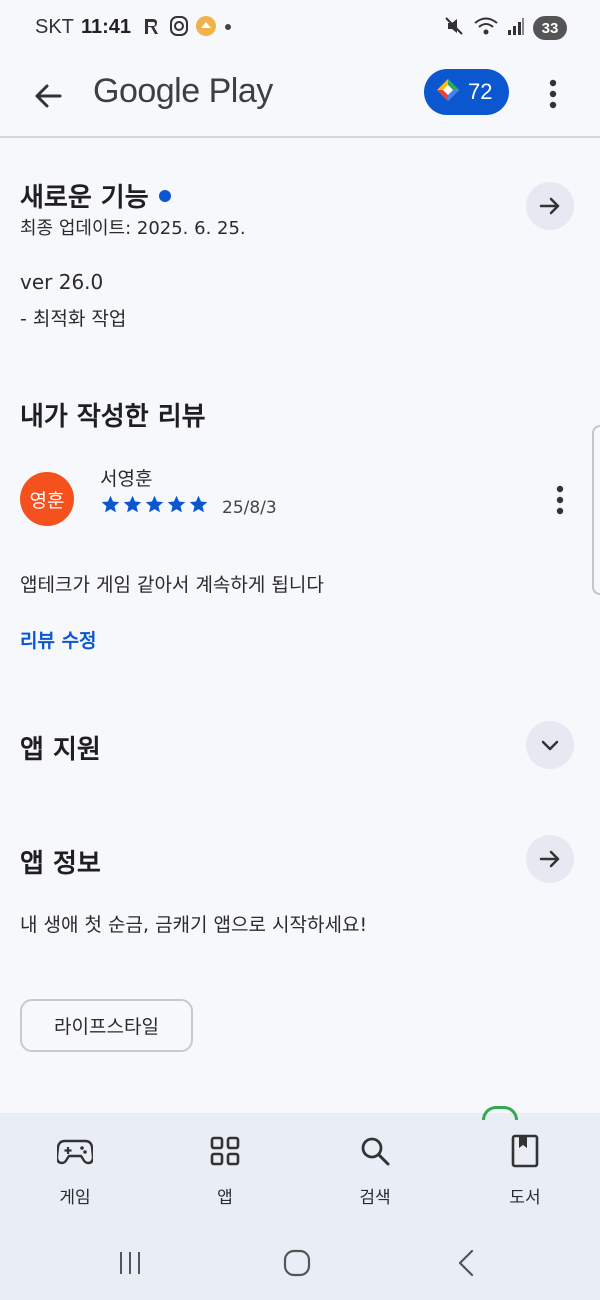 The height and width of the screenshot is (1300, 600). What do you see at coordinates (172, 585) in the screenshot?
I see `review-text: 앱테크가 게임 같아서 계속하게 됩니다` at bounding box center [172, 585].